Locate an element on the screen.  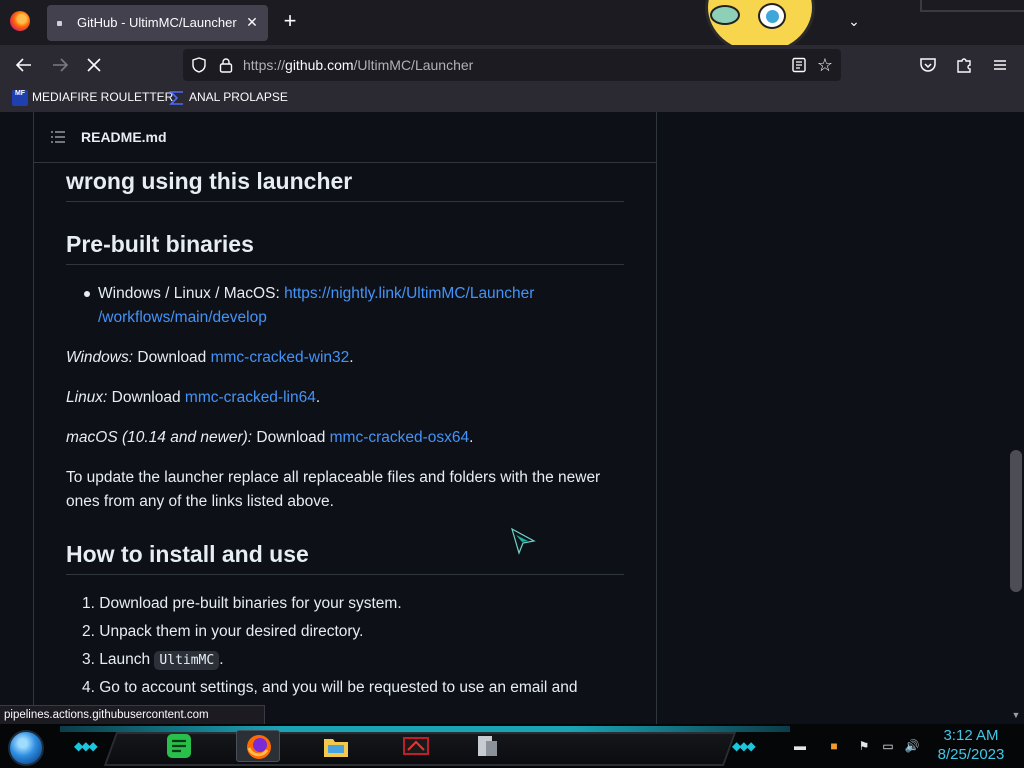
list-item: 3. Launch UltimMC. is located at coordinates (153, 660).